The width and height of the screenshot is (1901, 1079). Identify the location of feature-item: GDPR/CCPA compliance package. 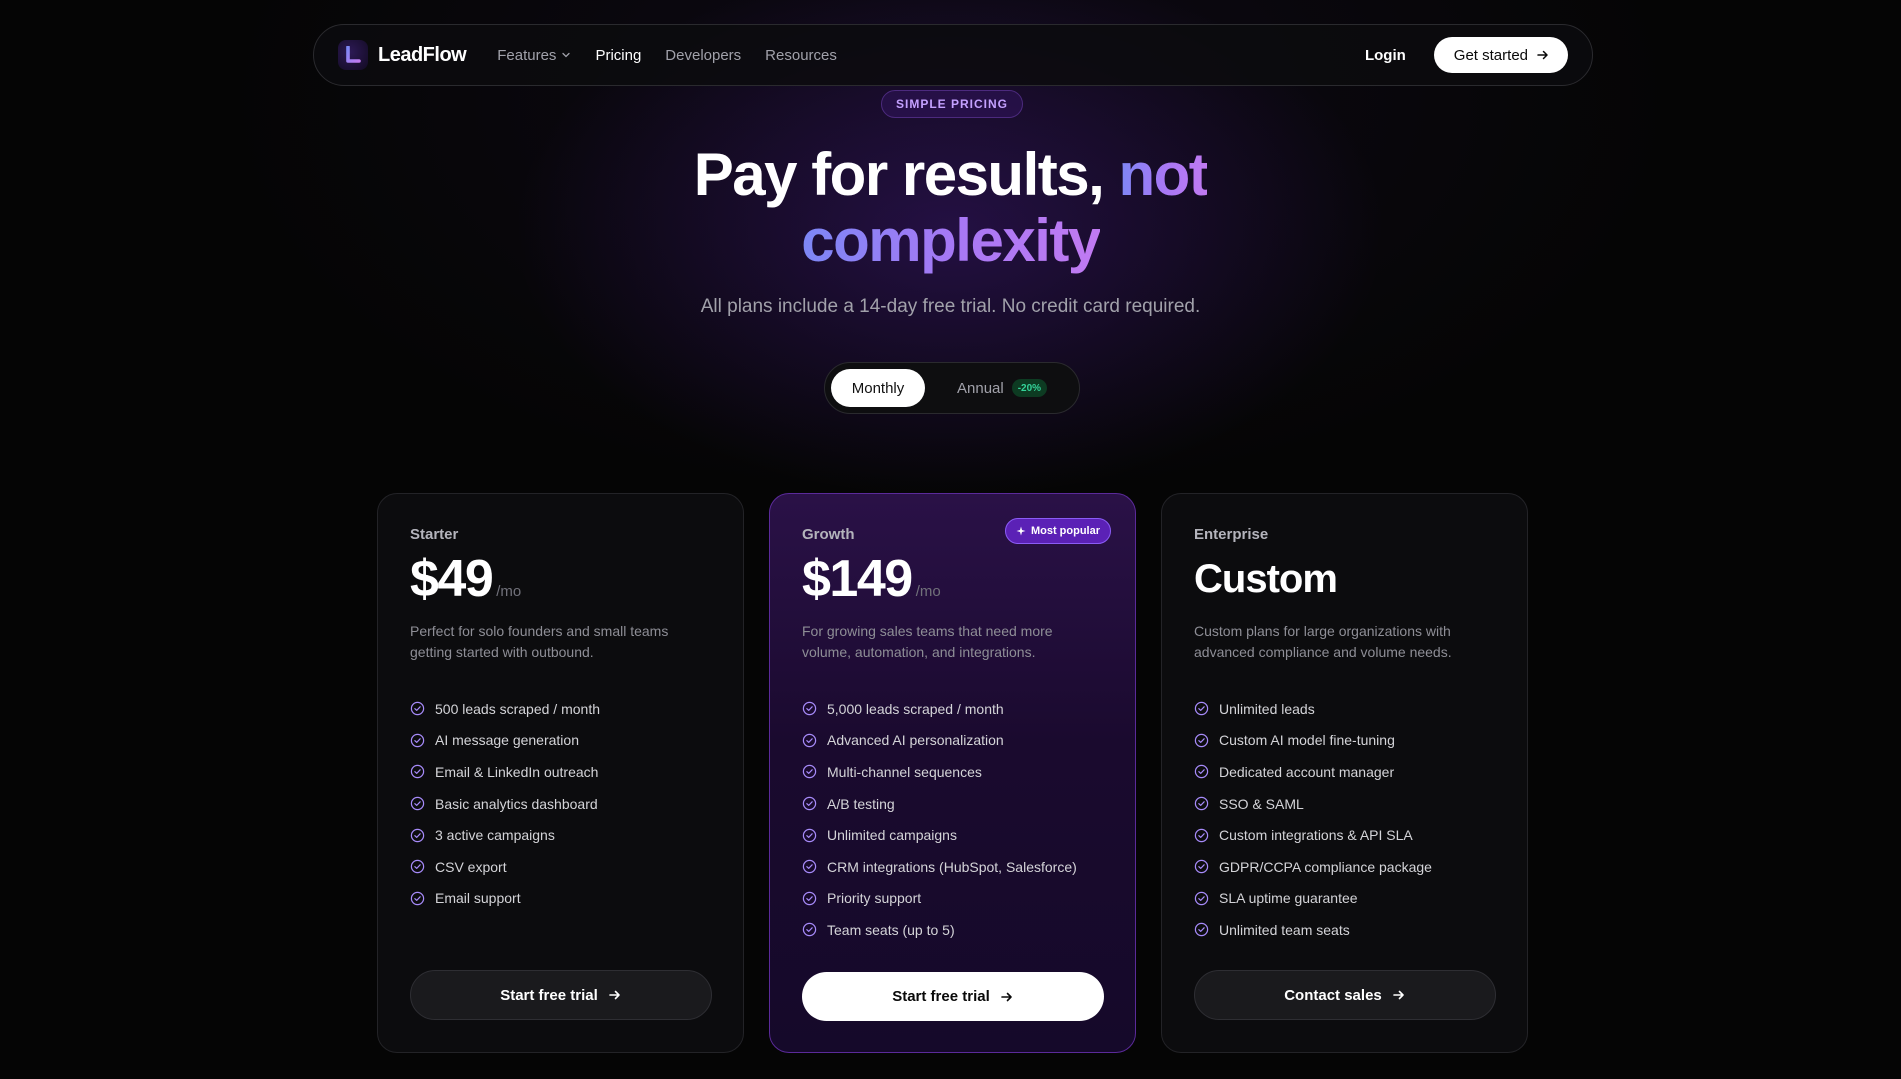
(1344, 867).